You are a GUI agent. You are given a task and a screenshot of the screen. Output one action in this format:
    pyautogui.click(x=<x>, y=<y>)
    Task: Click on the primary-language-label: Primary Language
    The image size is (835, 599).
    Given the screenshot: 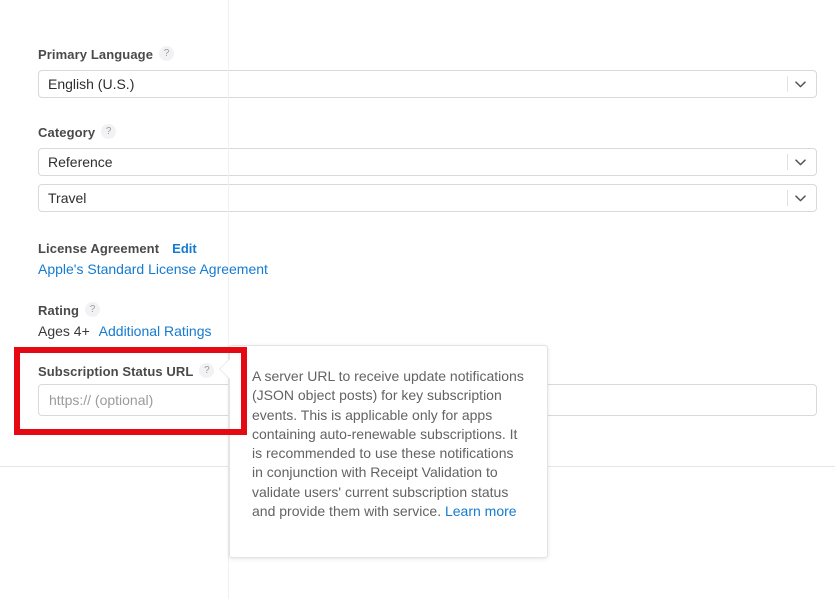 What is the action you would take?
    pyautogui.click(x=96, y=55)
    